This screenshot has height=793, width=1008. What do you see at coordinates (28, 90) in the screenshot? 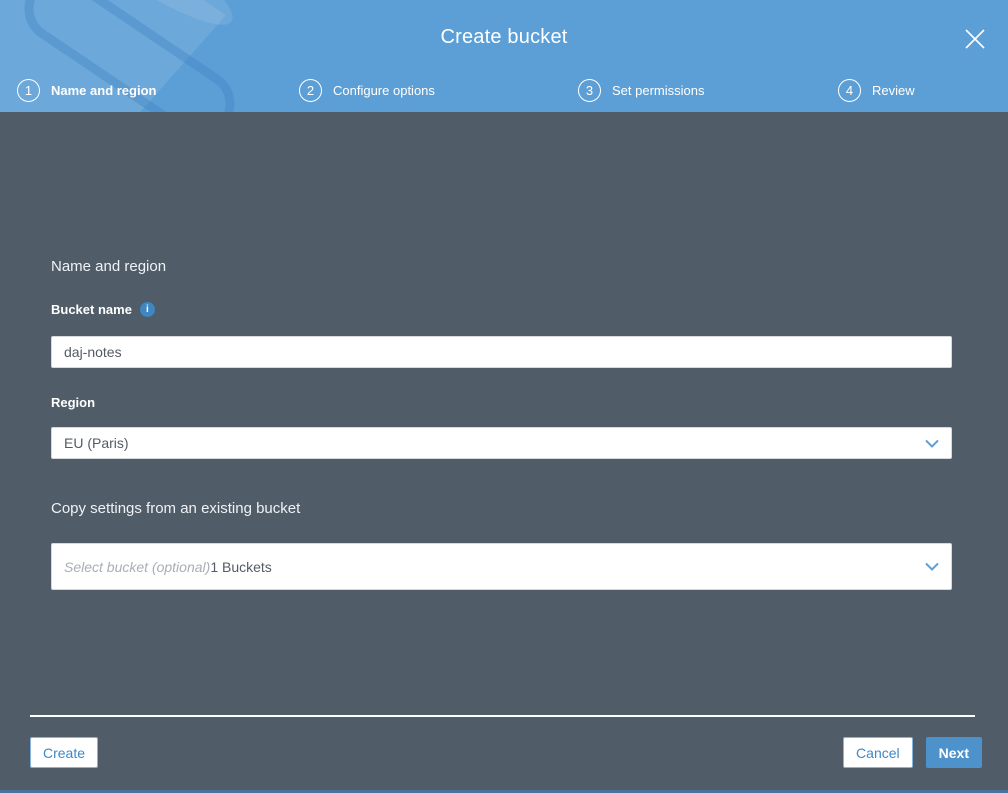
I see `step-1-circle: 1` at bounding box center [28, 90].